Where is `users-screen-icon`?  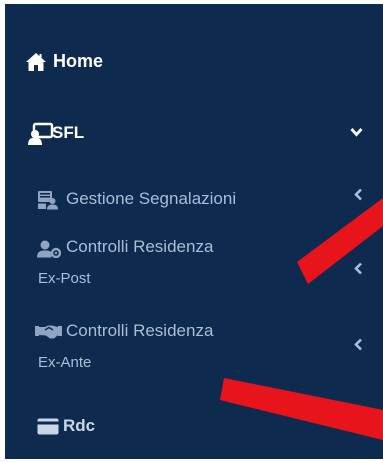
users-screen-icon is located at coordinates (41, 133).